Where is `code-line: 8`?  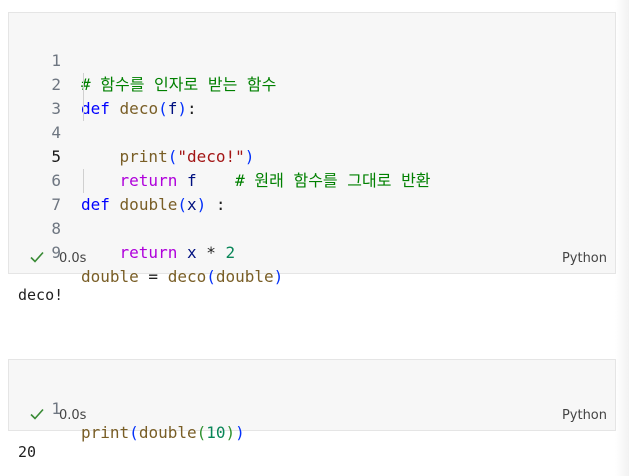
code-line: 8 is located at coordinates (312, 215).